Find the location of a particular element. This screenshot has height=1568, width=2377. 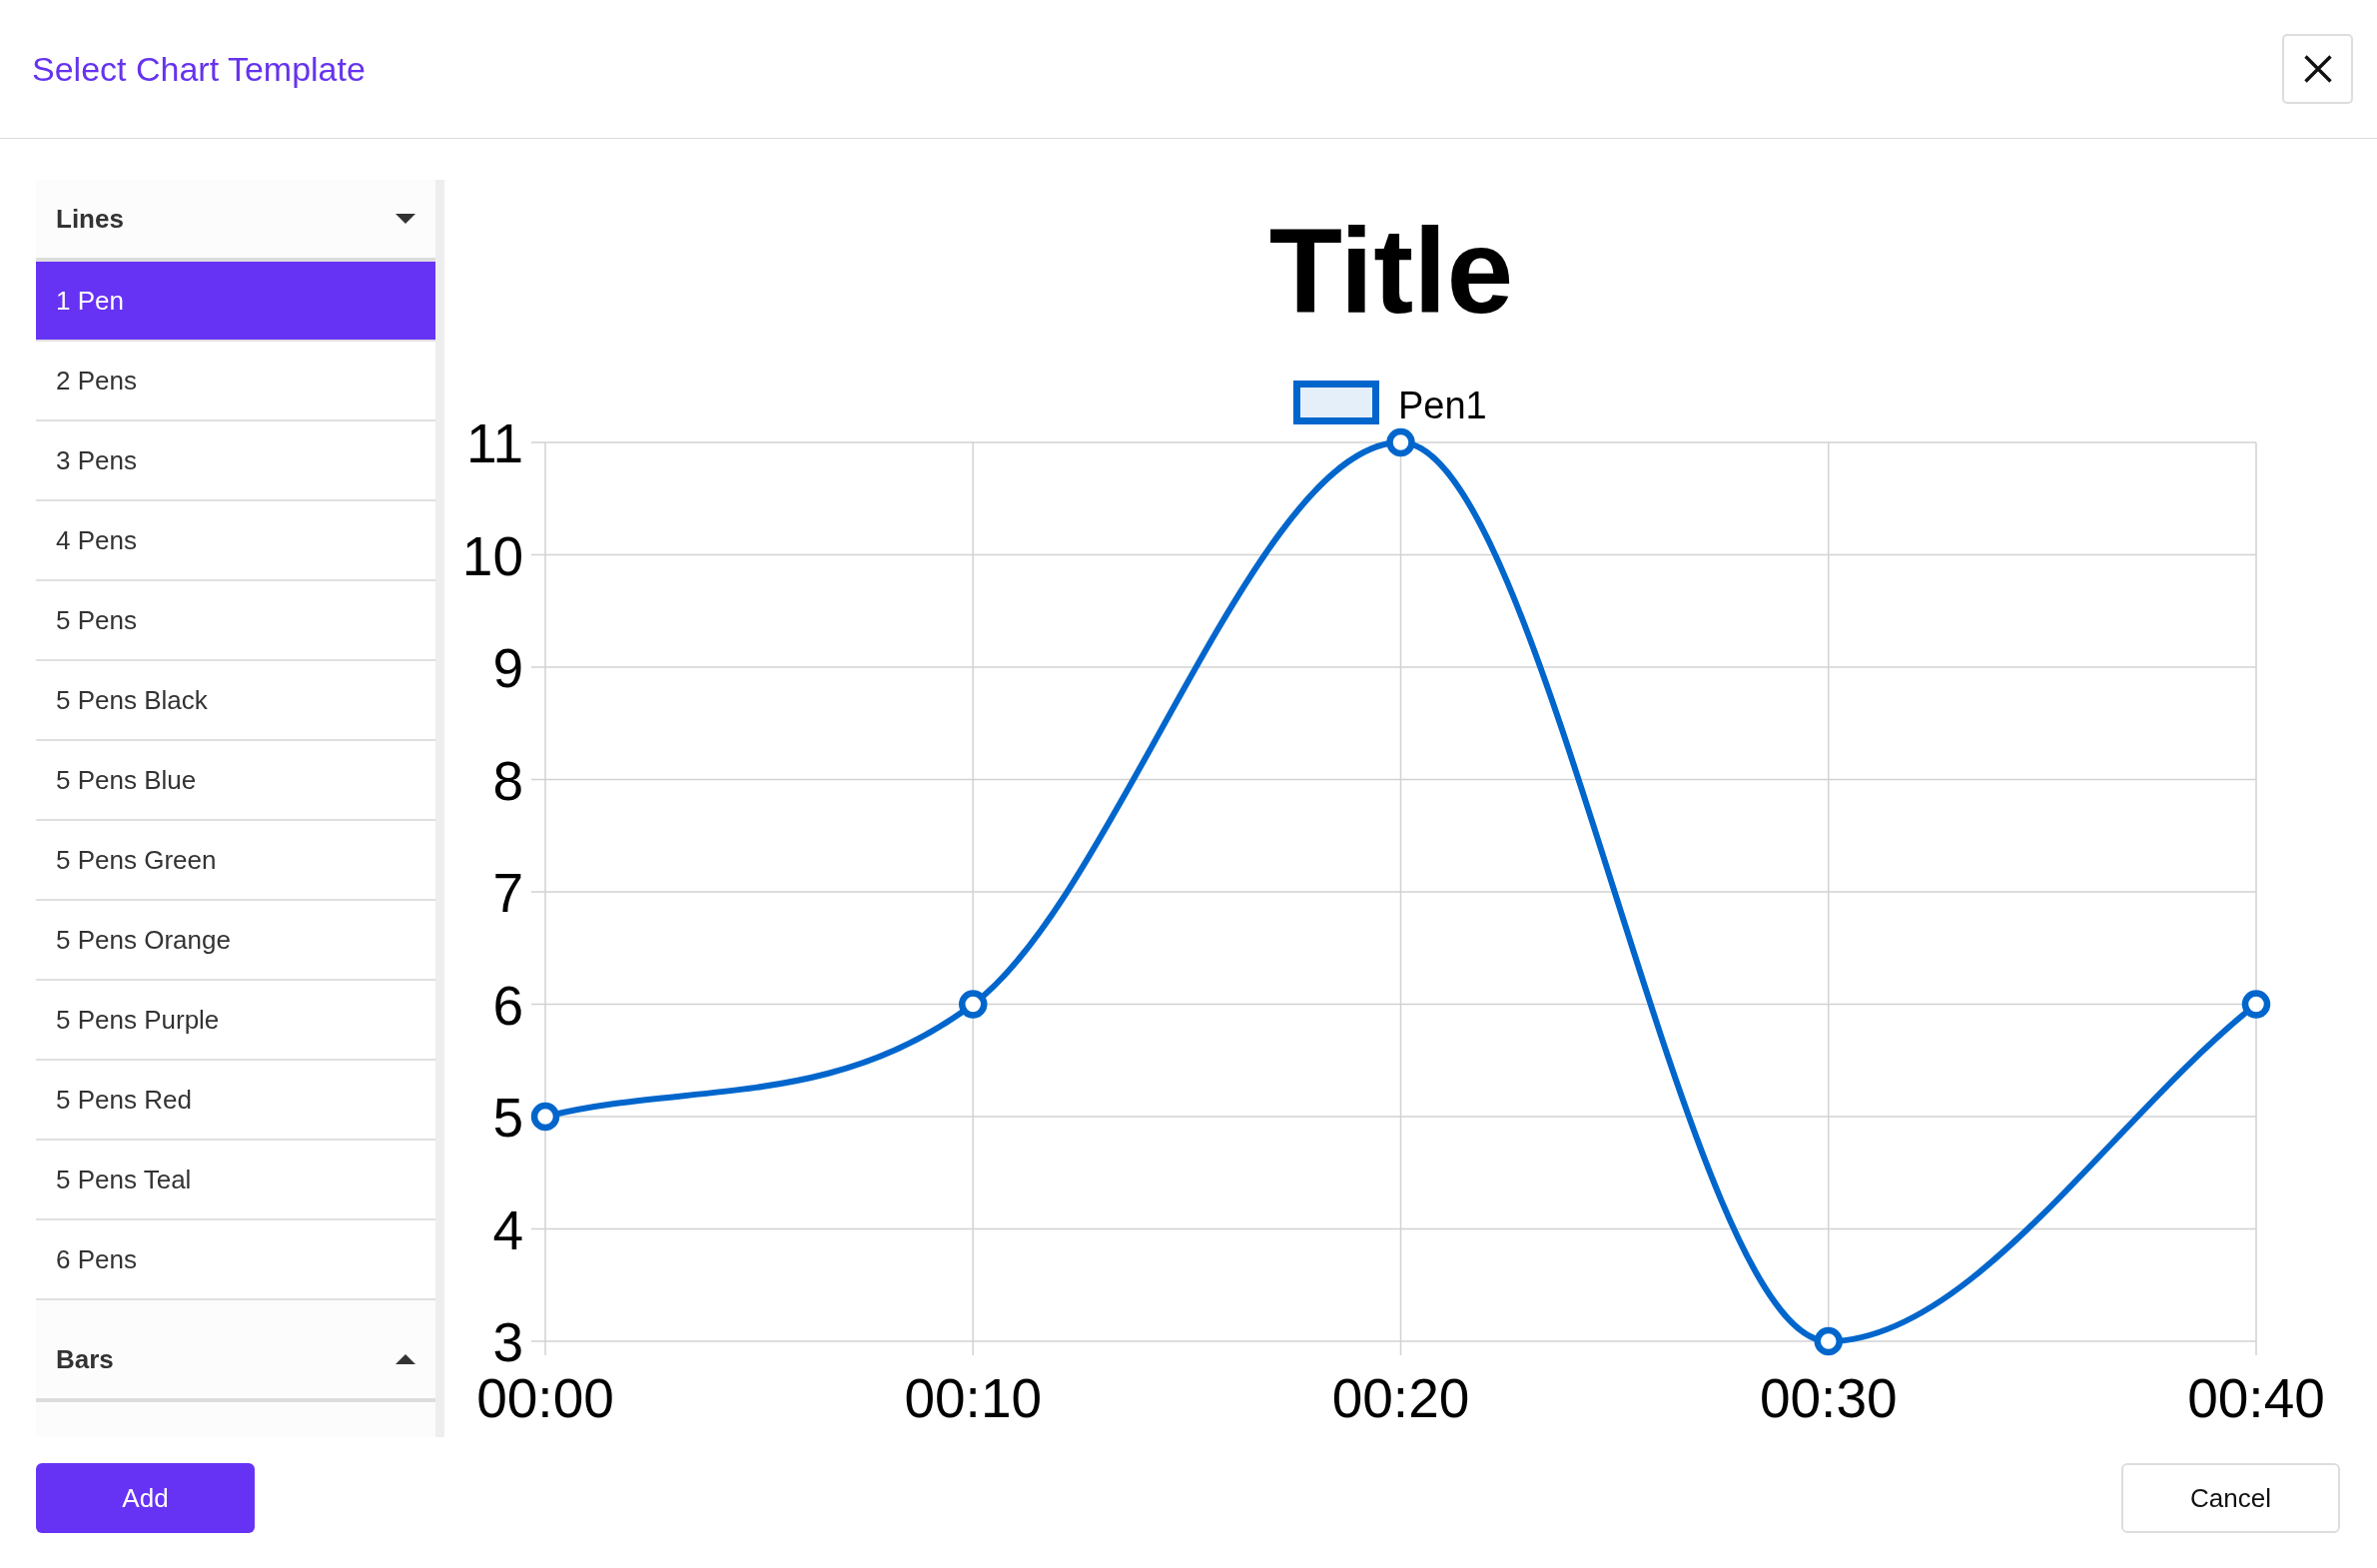

close-icon is located at coordinates (2317, 69).